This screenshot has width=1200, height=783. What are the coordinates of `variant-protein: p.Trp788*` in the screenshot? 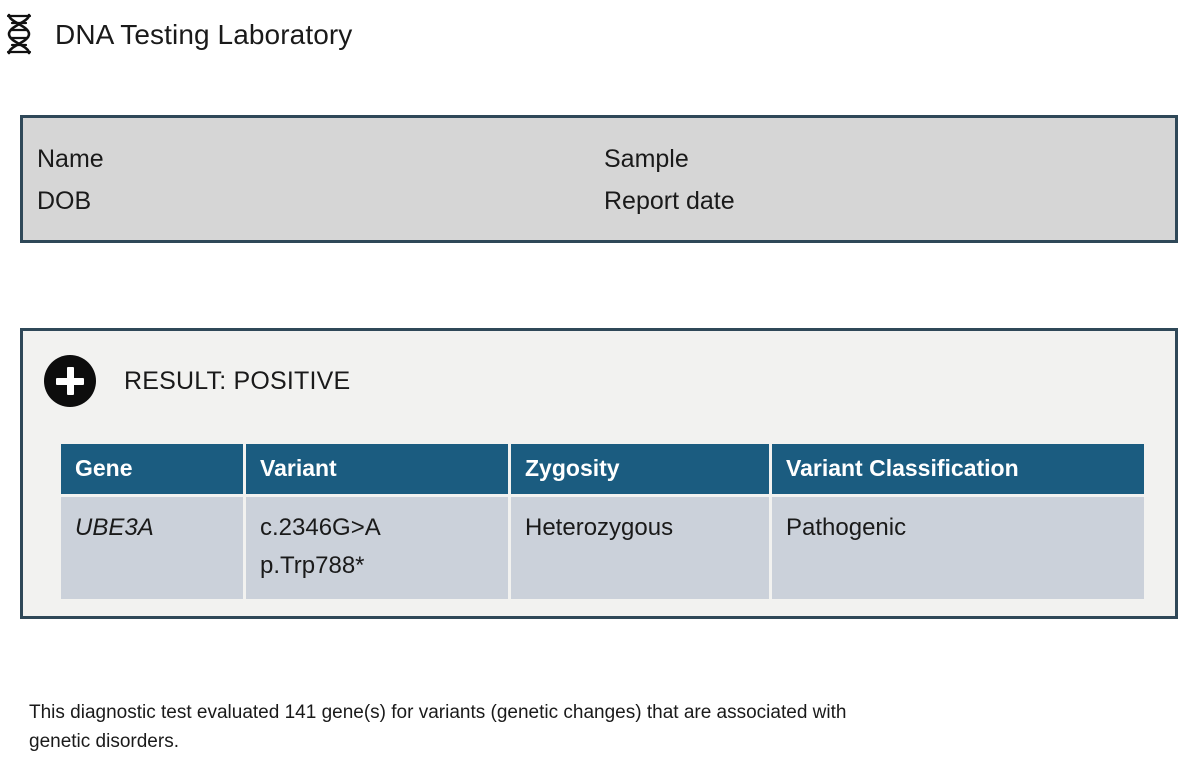 It's located at (312, 565).